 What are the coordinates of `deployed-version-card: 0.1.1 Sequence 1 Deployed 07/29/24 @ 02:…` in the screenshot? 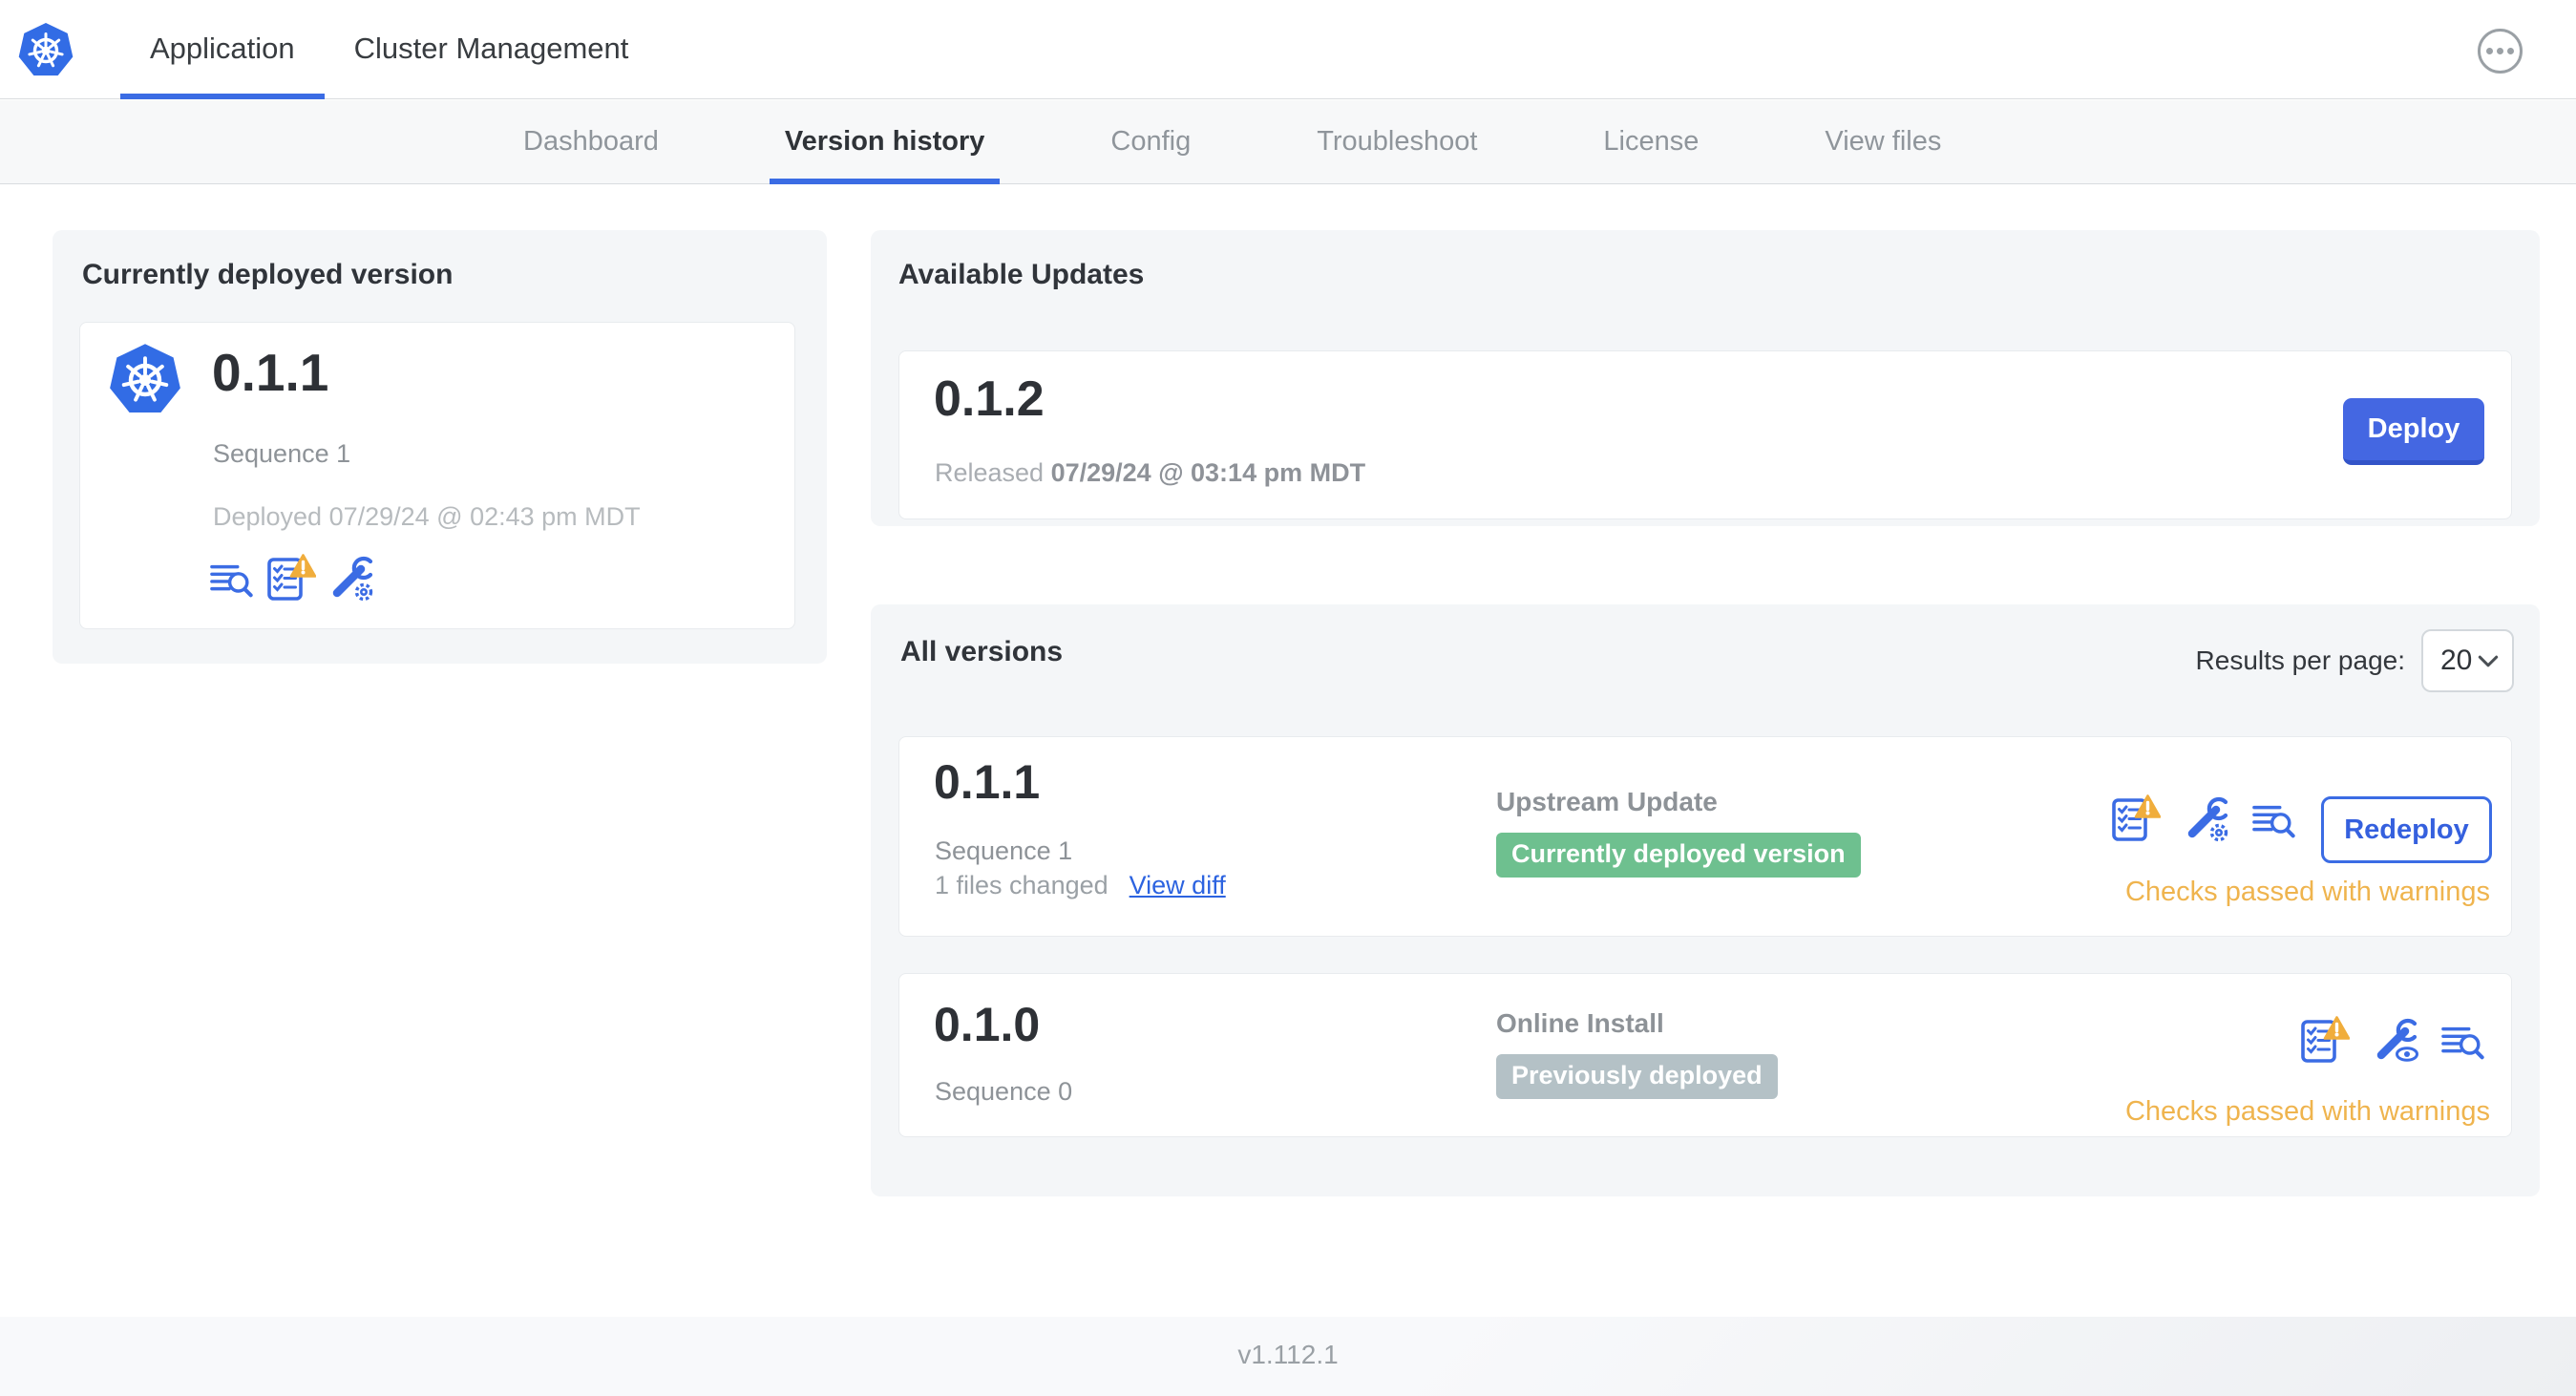 It's located at (437, 475).